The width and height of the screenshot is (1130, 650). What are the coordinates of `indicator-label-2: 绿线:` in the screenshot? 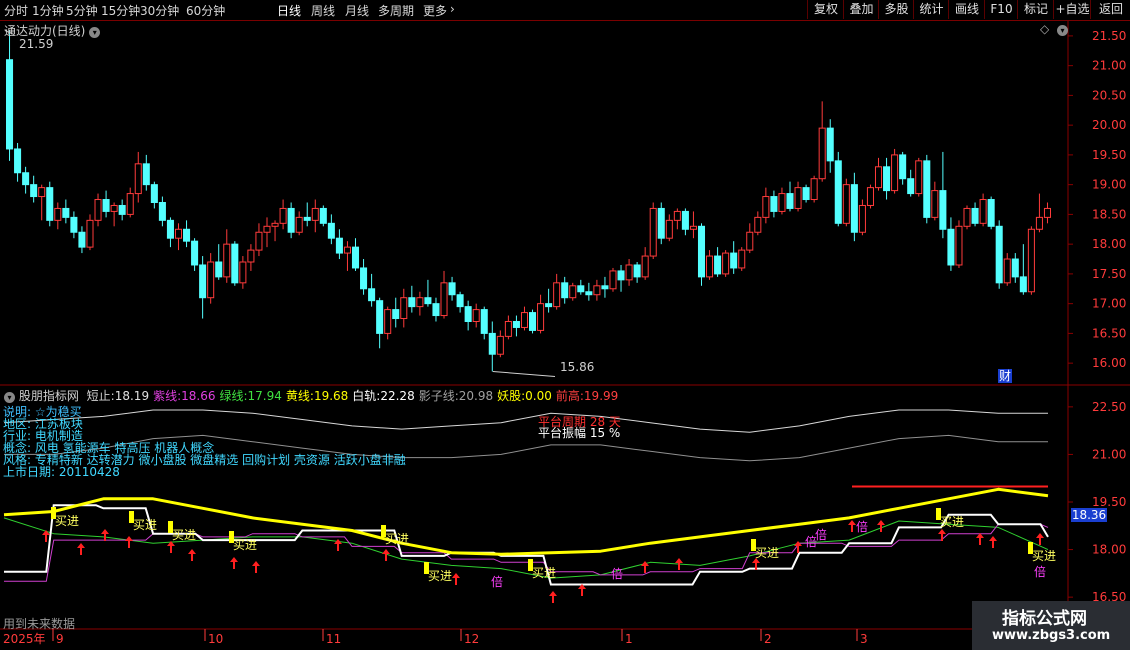 It's located at (233, 396).